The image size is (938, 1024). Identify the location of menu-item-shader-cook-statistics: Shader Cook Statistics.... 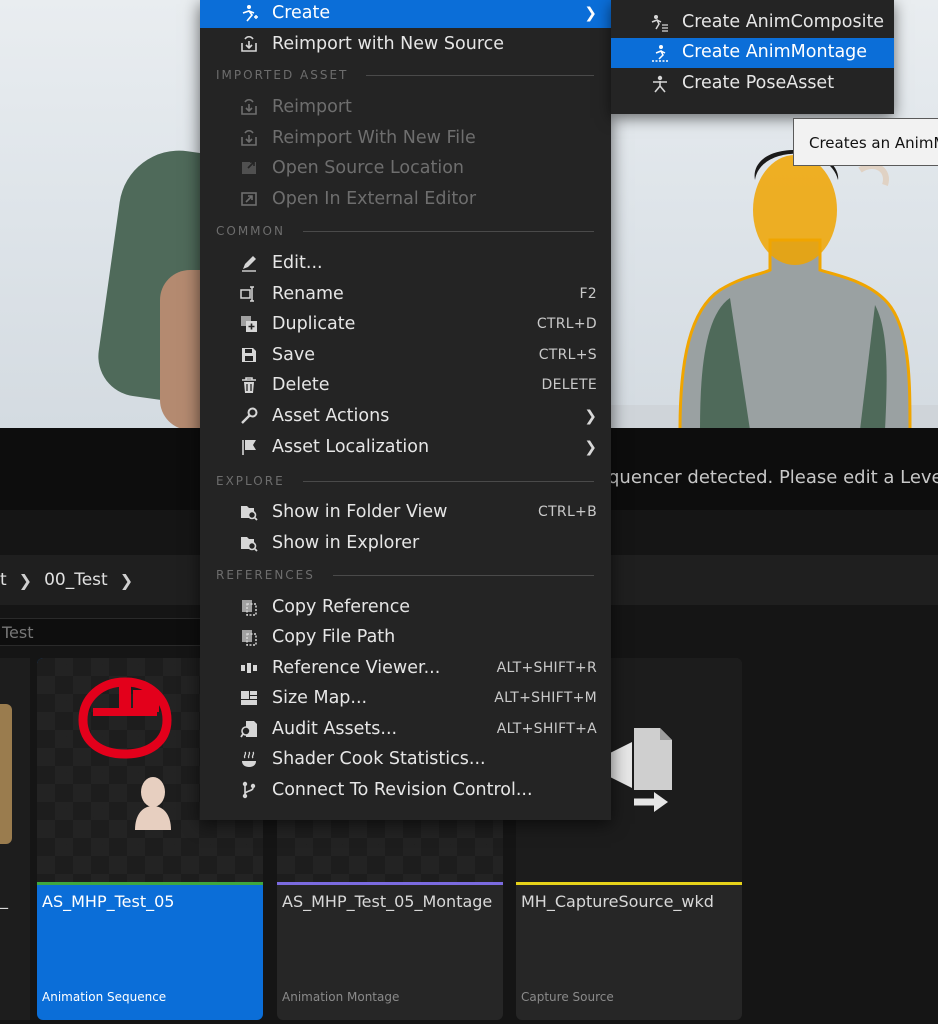
(405, 759).